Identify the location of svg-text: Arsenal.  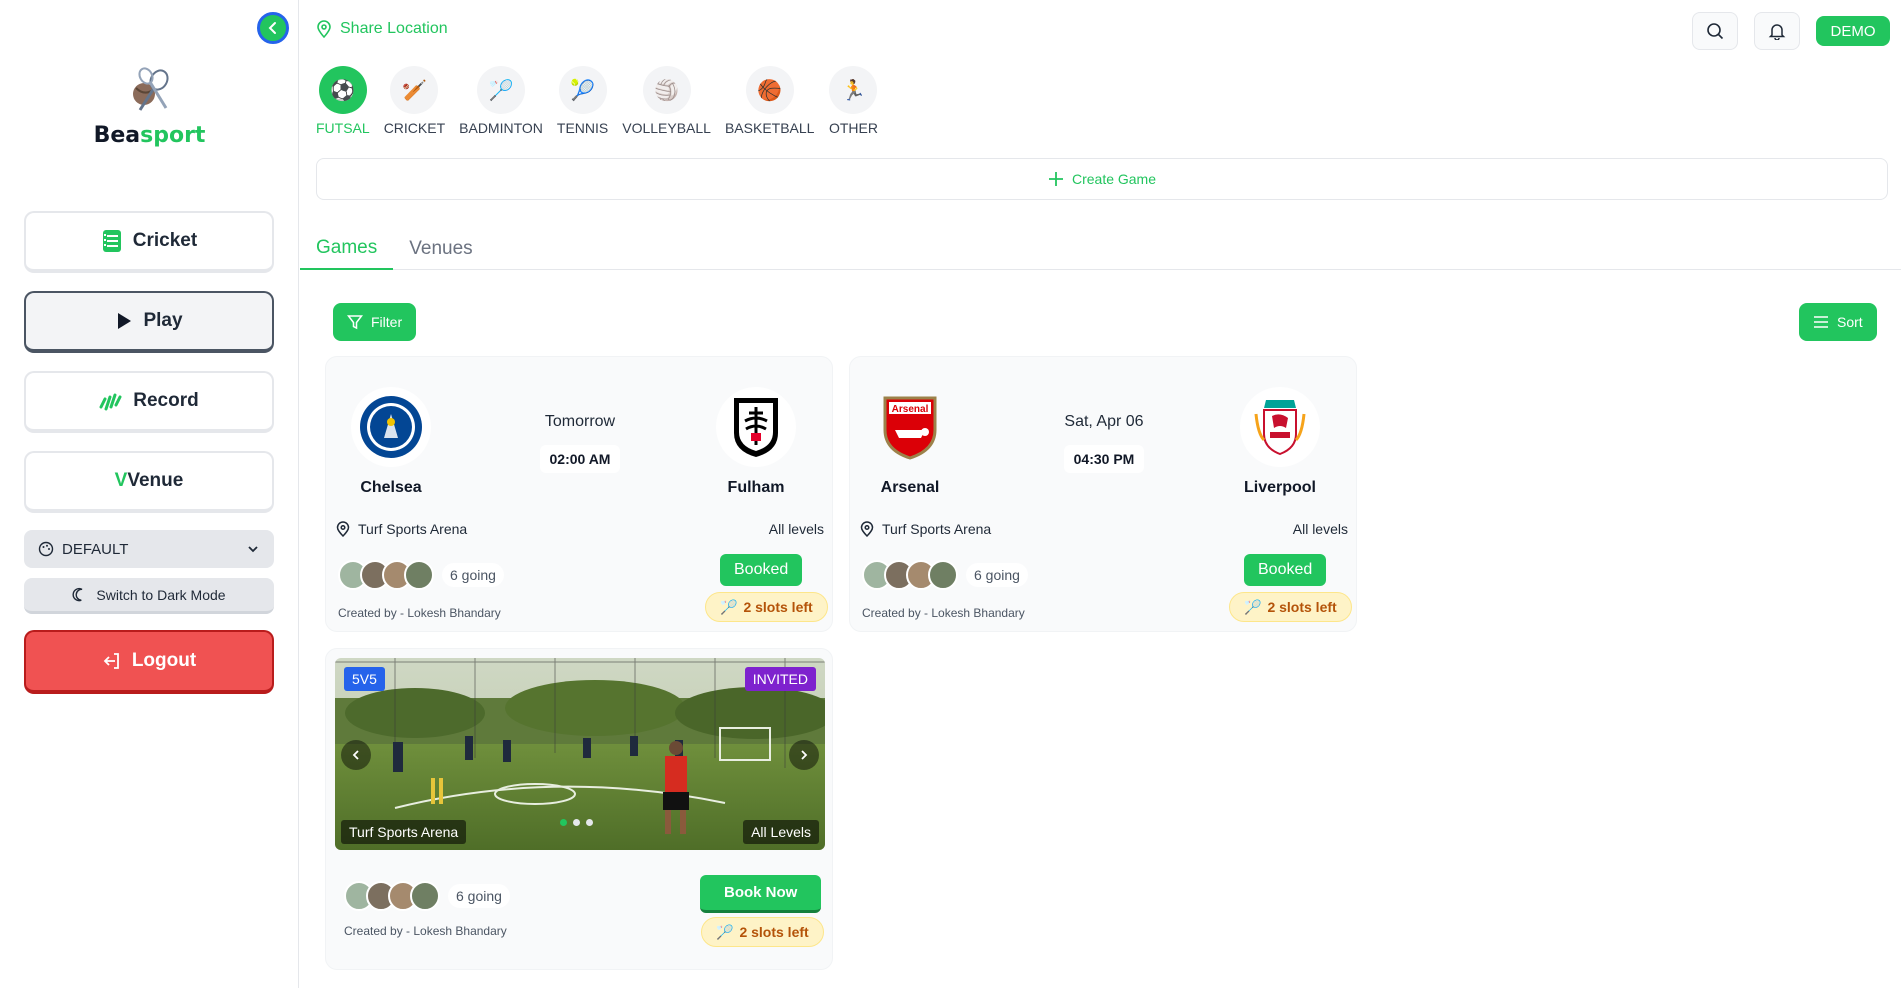
(910, 409).